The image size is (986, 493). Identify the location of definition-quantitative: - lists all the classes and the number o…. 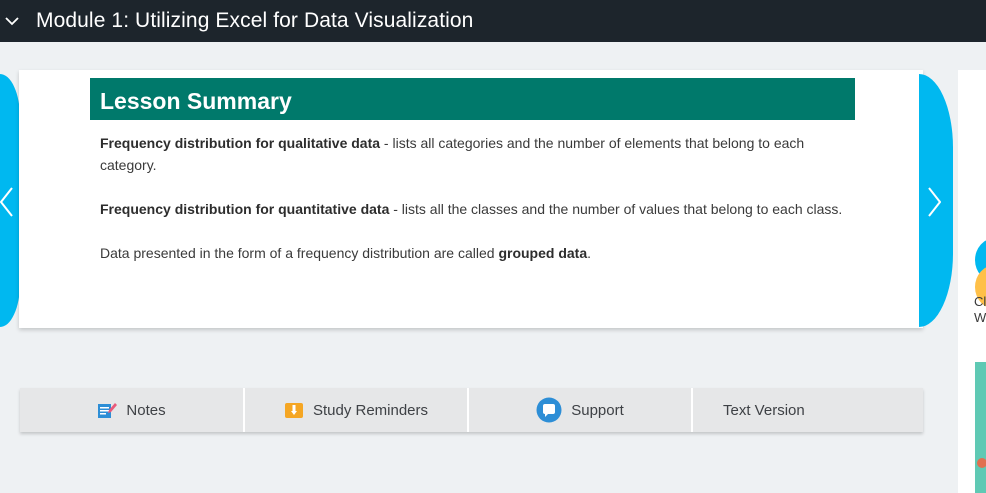
(616, 209).